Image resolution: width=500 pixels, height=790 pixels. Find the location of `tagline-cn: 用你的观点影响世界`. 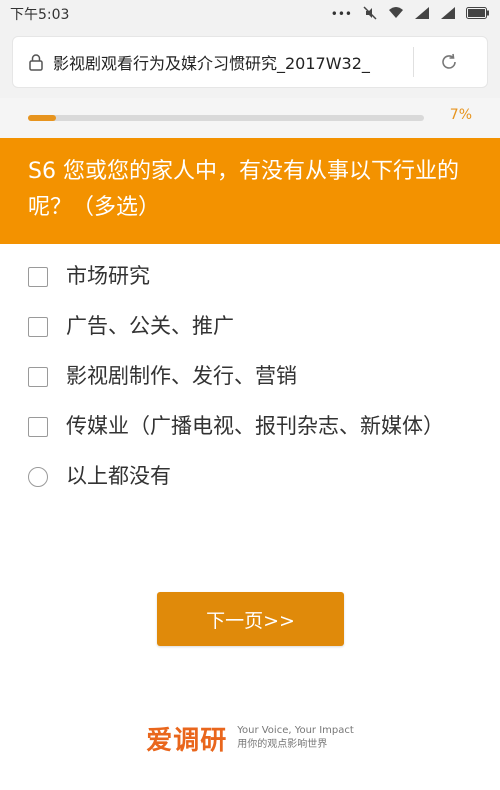

tagline-cn: 用你的观点影响世界 is located at coordinates (282, 744).